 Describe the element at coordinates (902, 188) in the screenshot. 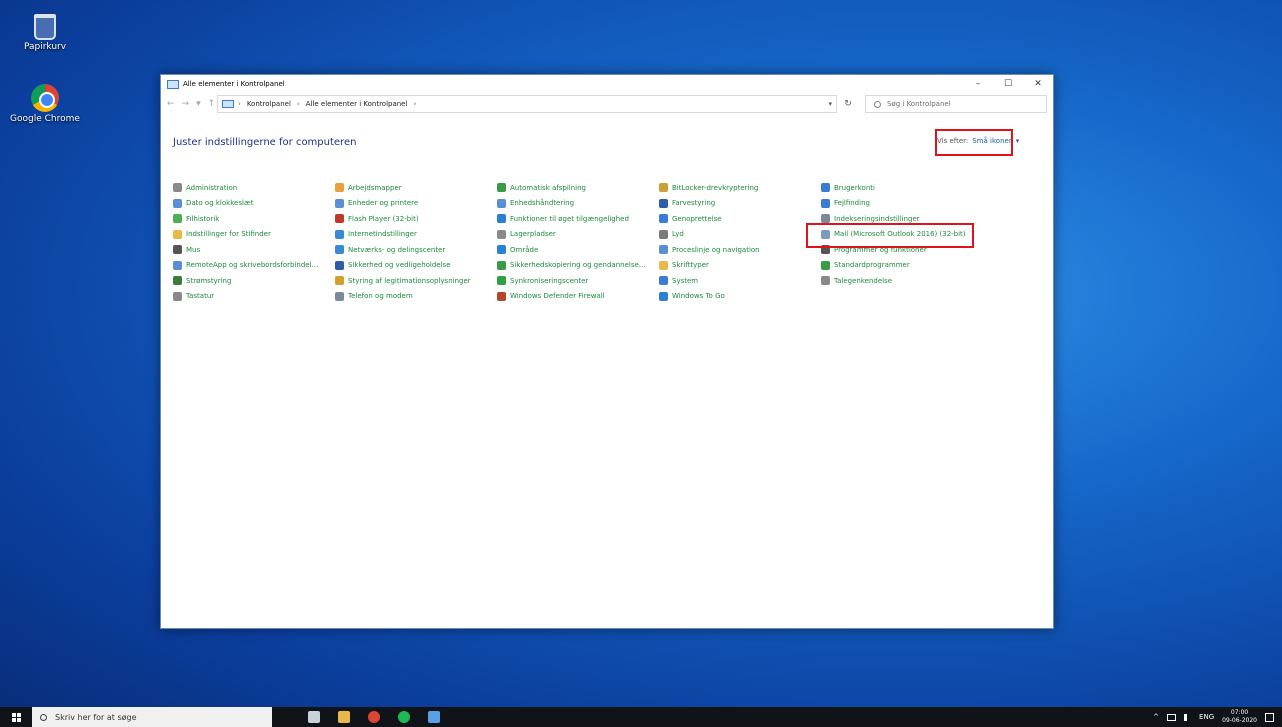

I see `control-panel-item: Brugerkonti` at that location.